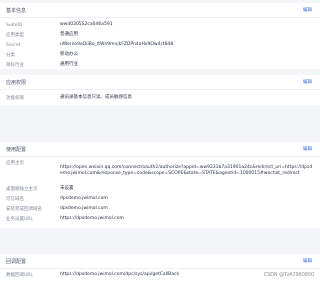  What do you see at coordinates (160, 189) in the screenshot?
I see `desktop-homepage-row: 桌面端独立主页 未设置` at bounding box center [160, 189].